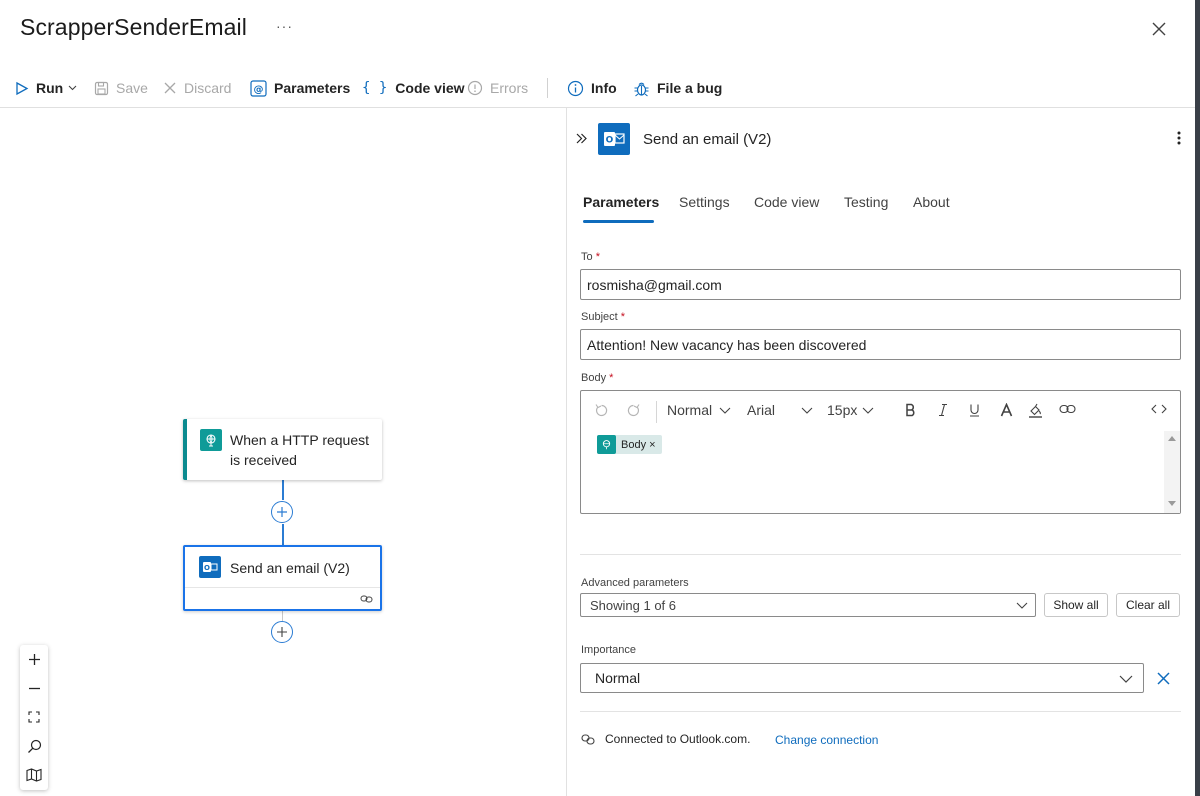 Image resolution: width=1200 pixels, height=796 pixels. I want to click on connection-text: Connected to Outlook.com., so click(678, 739).